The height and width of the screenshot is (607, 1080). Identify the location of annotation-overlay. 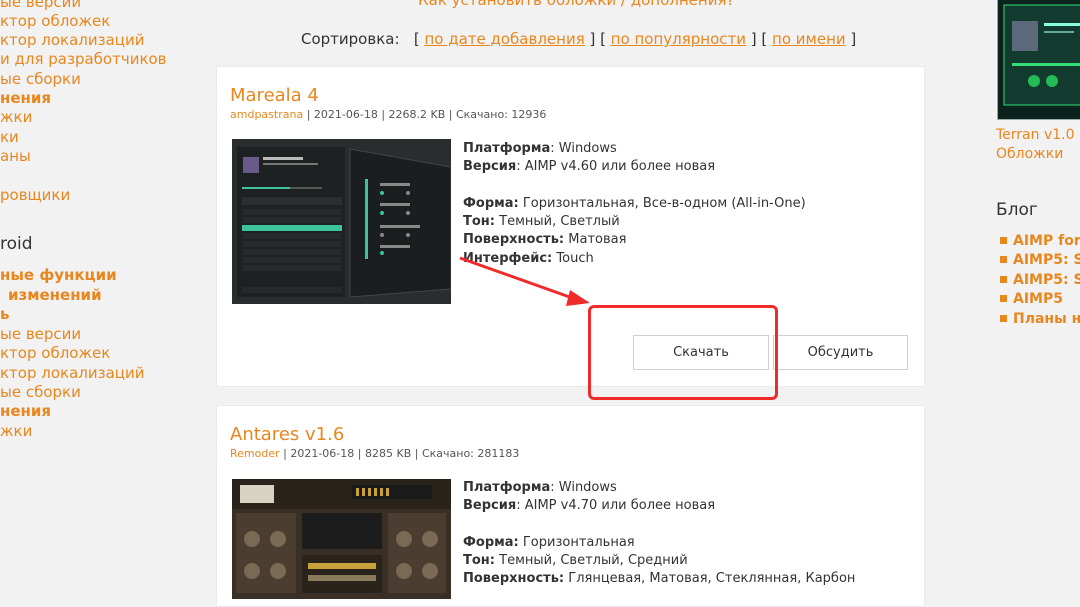
(524, 281).